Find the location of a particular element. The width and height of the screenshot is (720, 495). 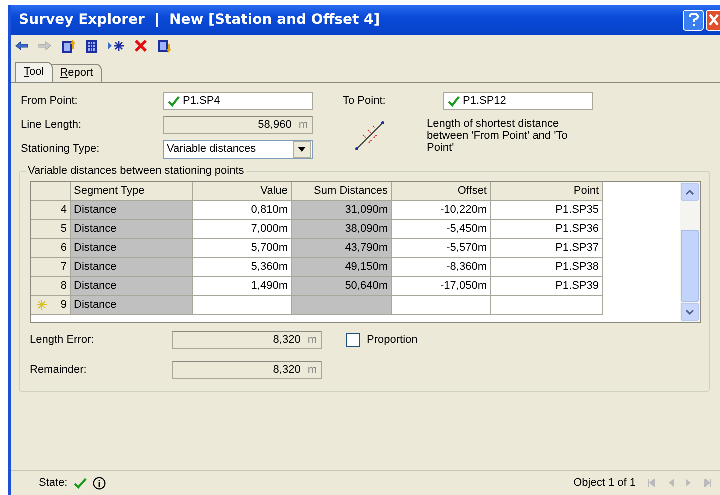

scroll-down-button is located at coordinates (690, 312).